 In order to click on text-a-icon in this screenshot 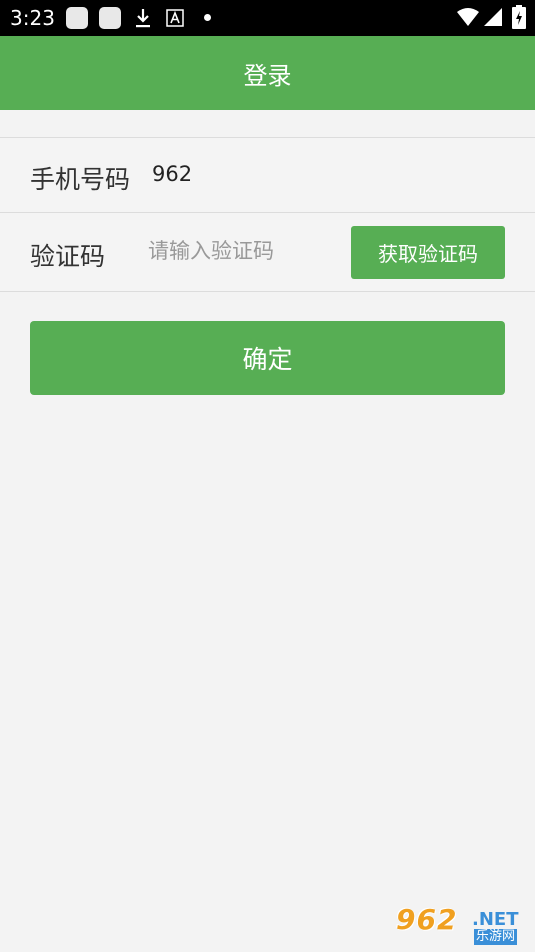, I will do `click(175, 18)`.